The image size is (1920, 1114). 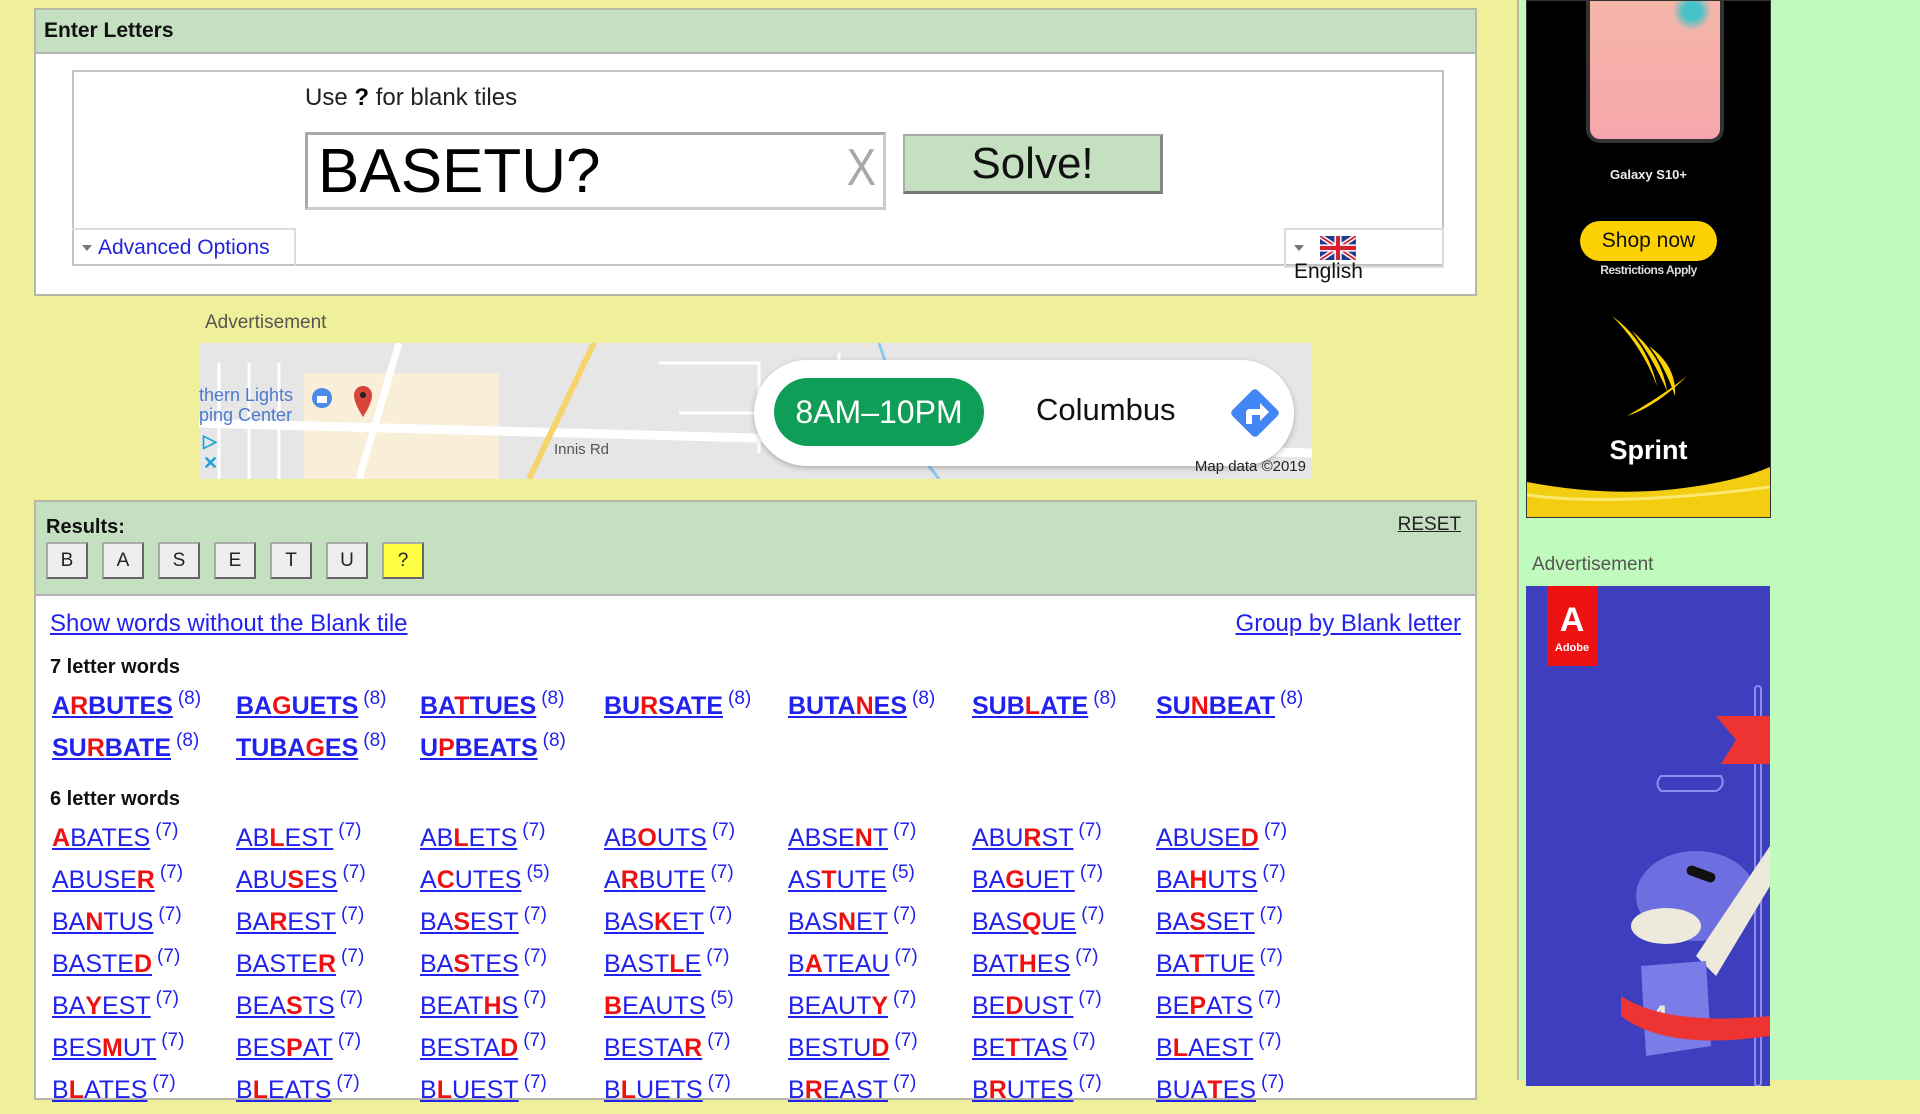 I want to click on word-link: BASTES, so click(x=469, y=964).